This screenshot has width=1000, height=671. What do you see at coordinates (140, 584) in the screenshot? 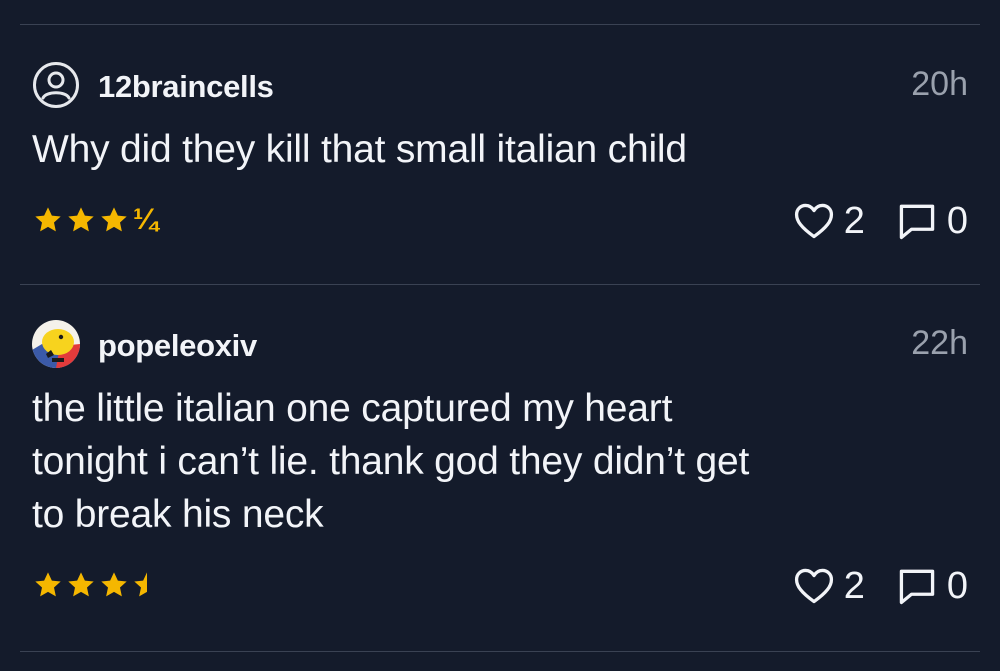
I see `half-star-icon` at bounding box center [140, 584].